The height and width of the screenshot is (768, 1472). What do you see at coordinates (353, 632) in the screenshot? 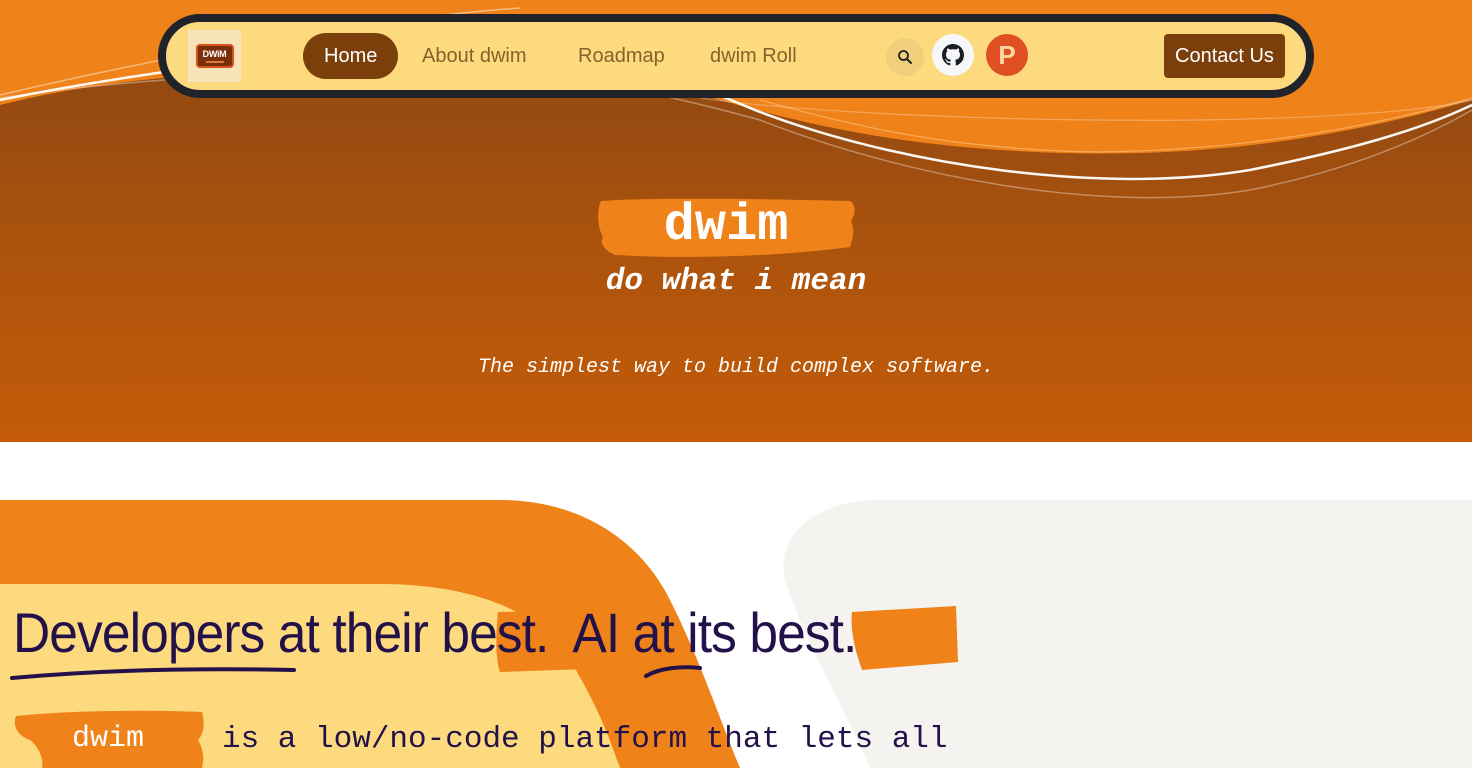
I see `headline-text-1: at their` at bounding box center [353, 632].